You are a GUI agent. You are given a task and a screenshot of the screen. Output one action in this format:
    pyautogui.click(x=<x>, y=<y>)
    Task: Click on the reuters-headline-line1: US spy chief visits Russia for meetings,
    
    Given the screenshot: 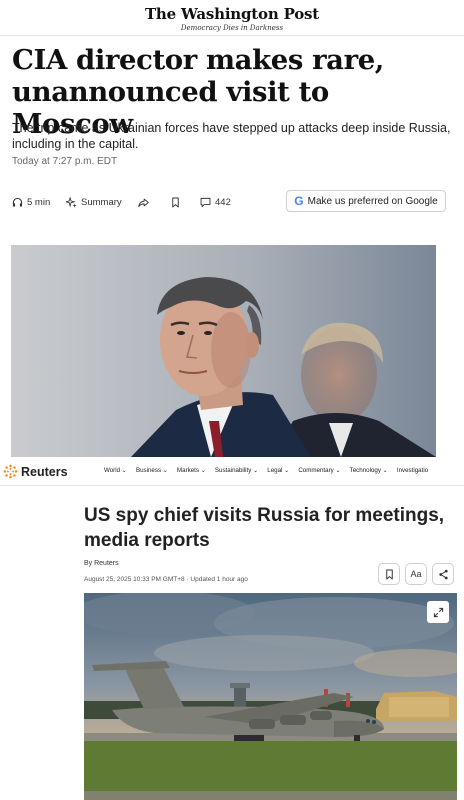 What is the action you would take?
    pyautogui.click(x=264, y=515)
    